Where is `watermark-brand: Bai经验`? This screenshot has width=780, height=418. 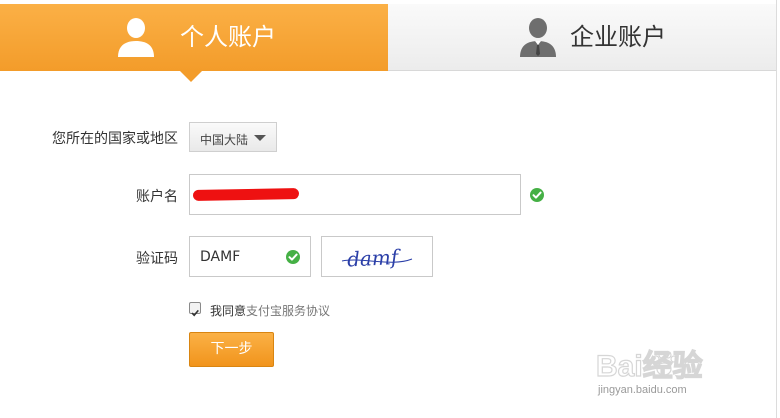 watermark-brand: Bai经验 is located at coordinates (649, 366).